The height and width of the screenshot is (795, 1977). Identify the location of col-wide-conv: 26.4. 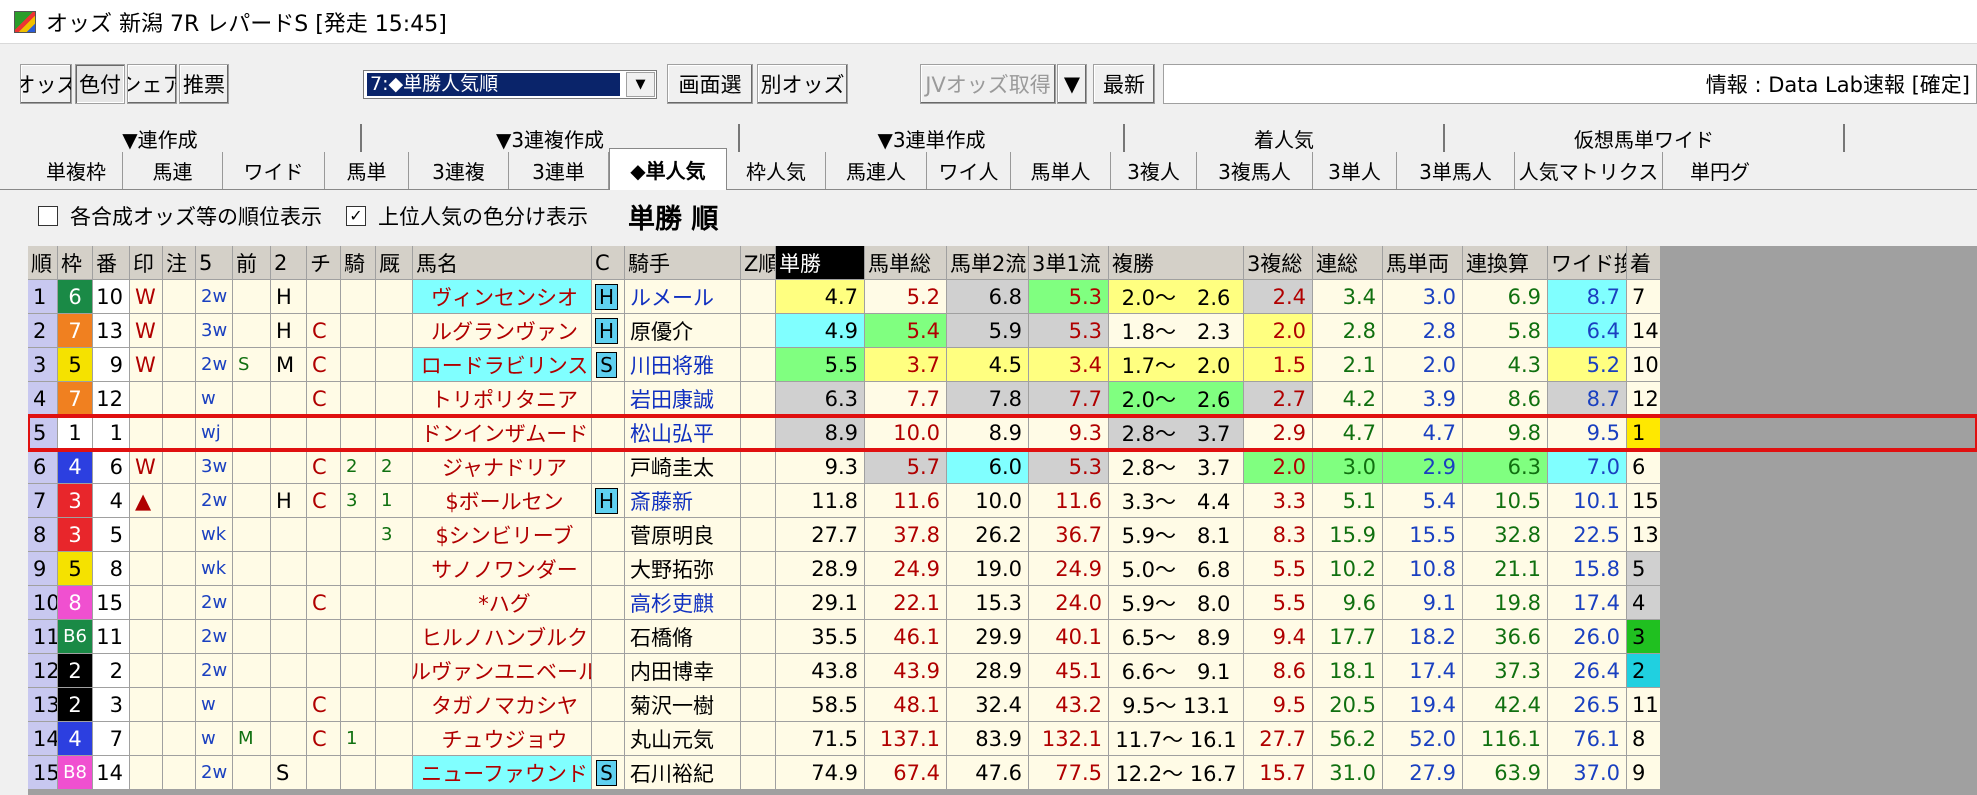
(1587, 670).